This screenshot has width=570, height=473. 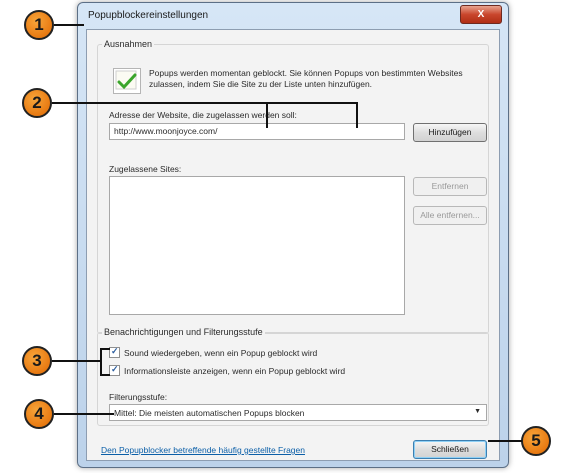 What do you see at coordinates (450, 132) in the screenshot?
I see `add-button: Hinzufügen` at bounding box center [450, 132].